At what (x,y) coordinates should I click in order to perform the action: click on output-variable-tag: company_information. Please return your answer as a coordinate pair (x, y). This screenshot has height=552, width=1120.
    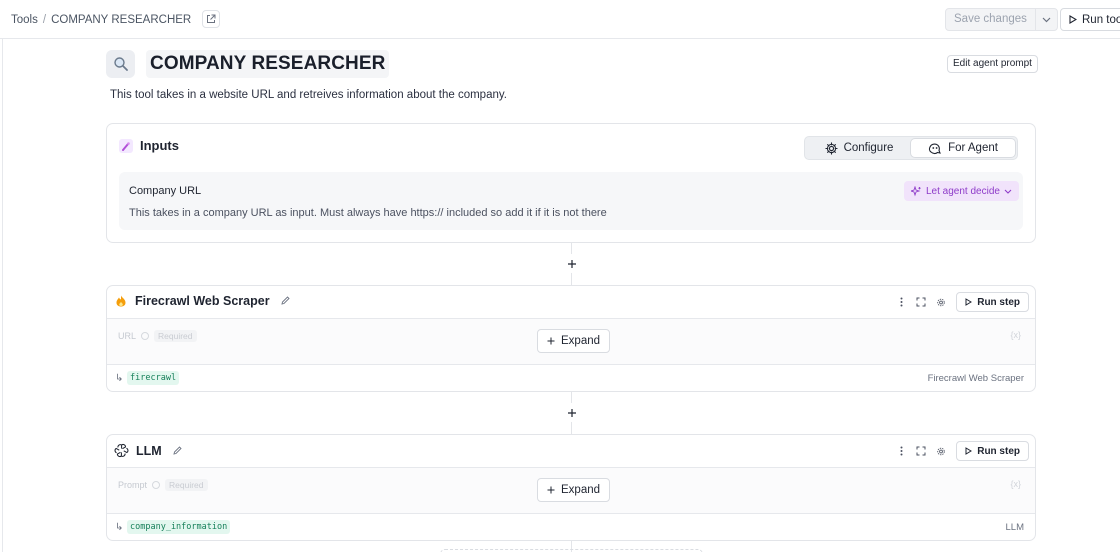
    Looking at the image, I should click on (179, 527).